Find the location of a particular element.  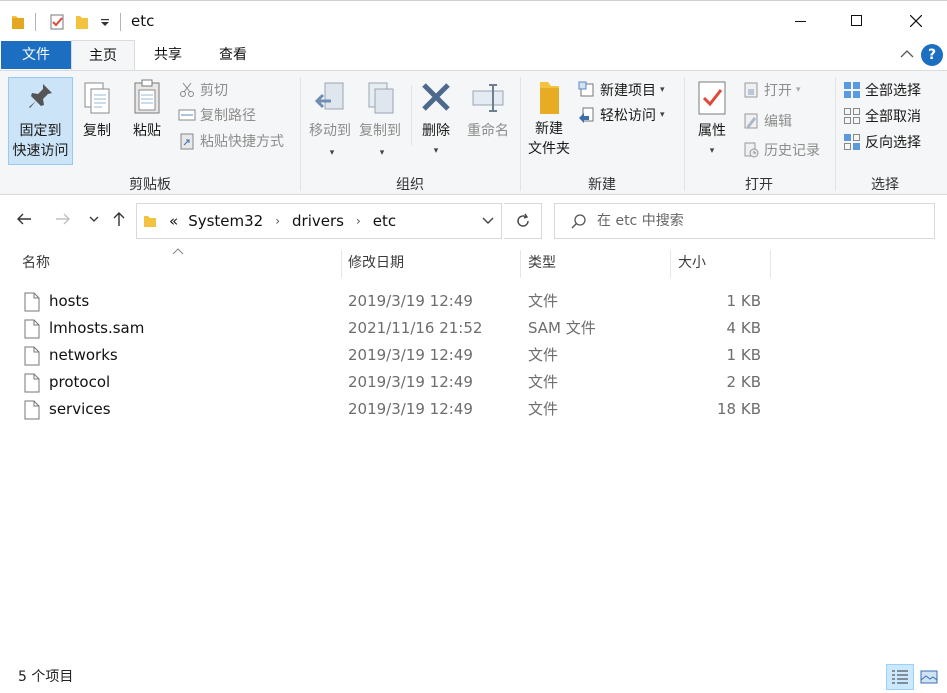

open-icon is located at coordinates (751, 90).